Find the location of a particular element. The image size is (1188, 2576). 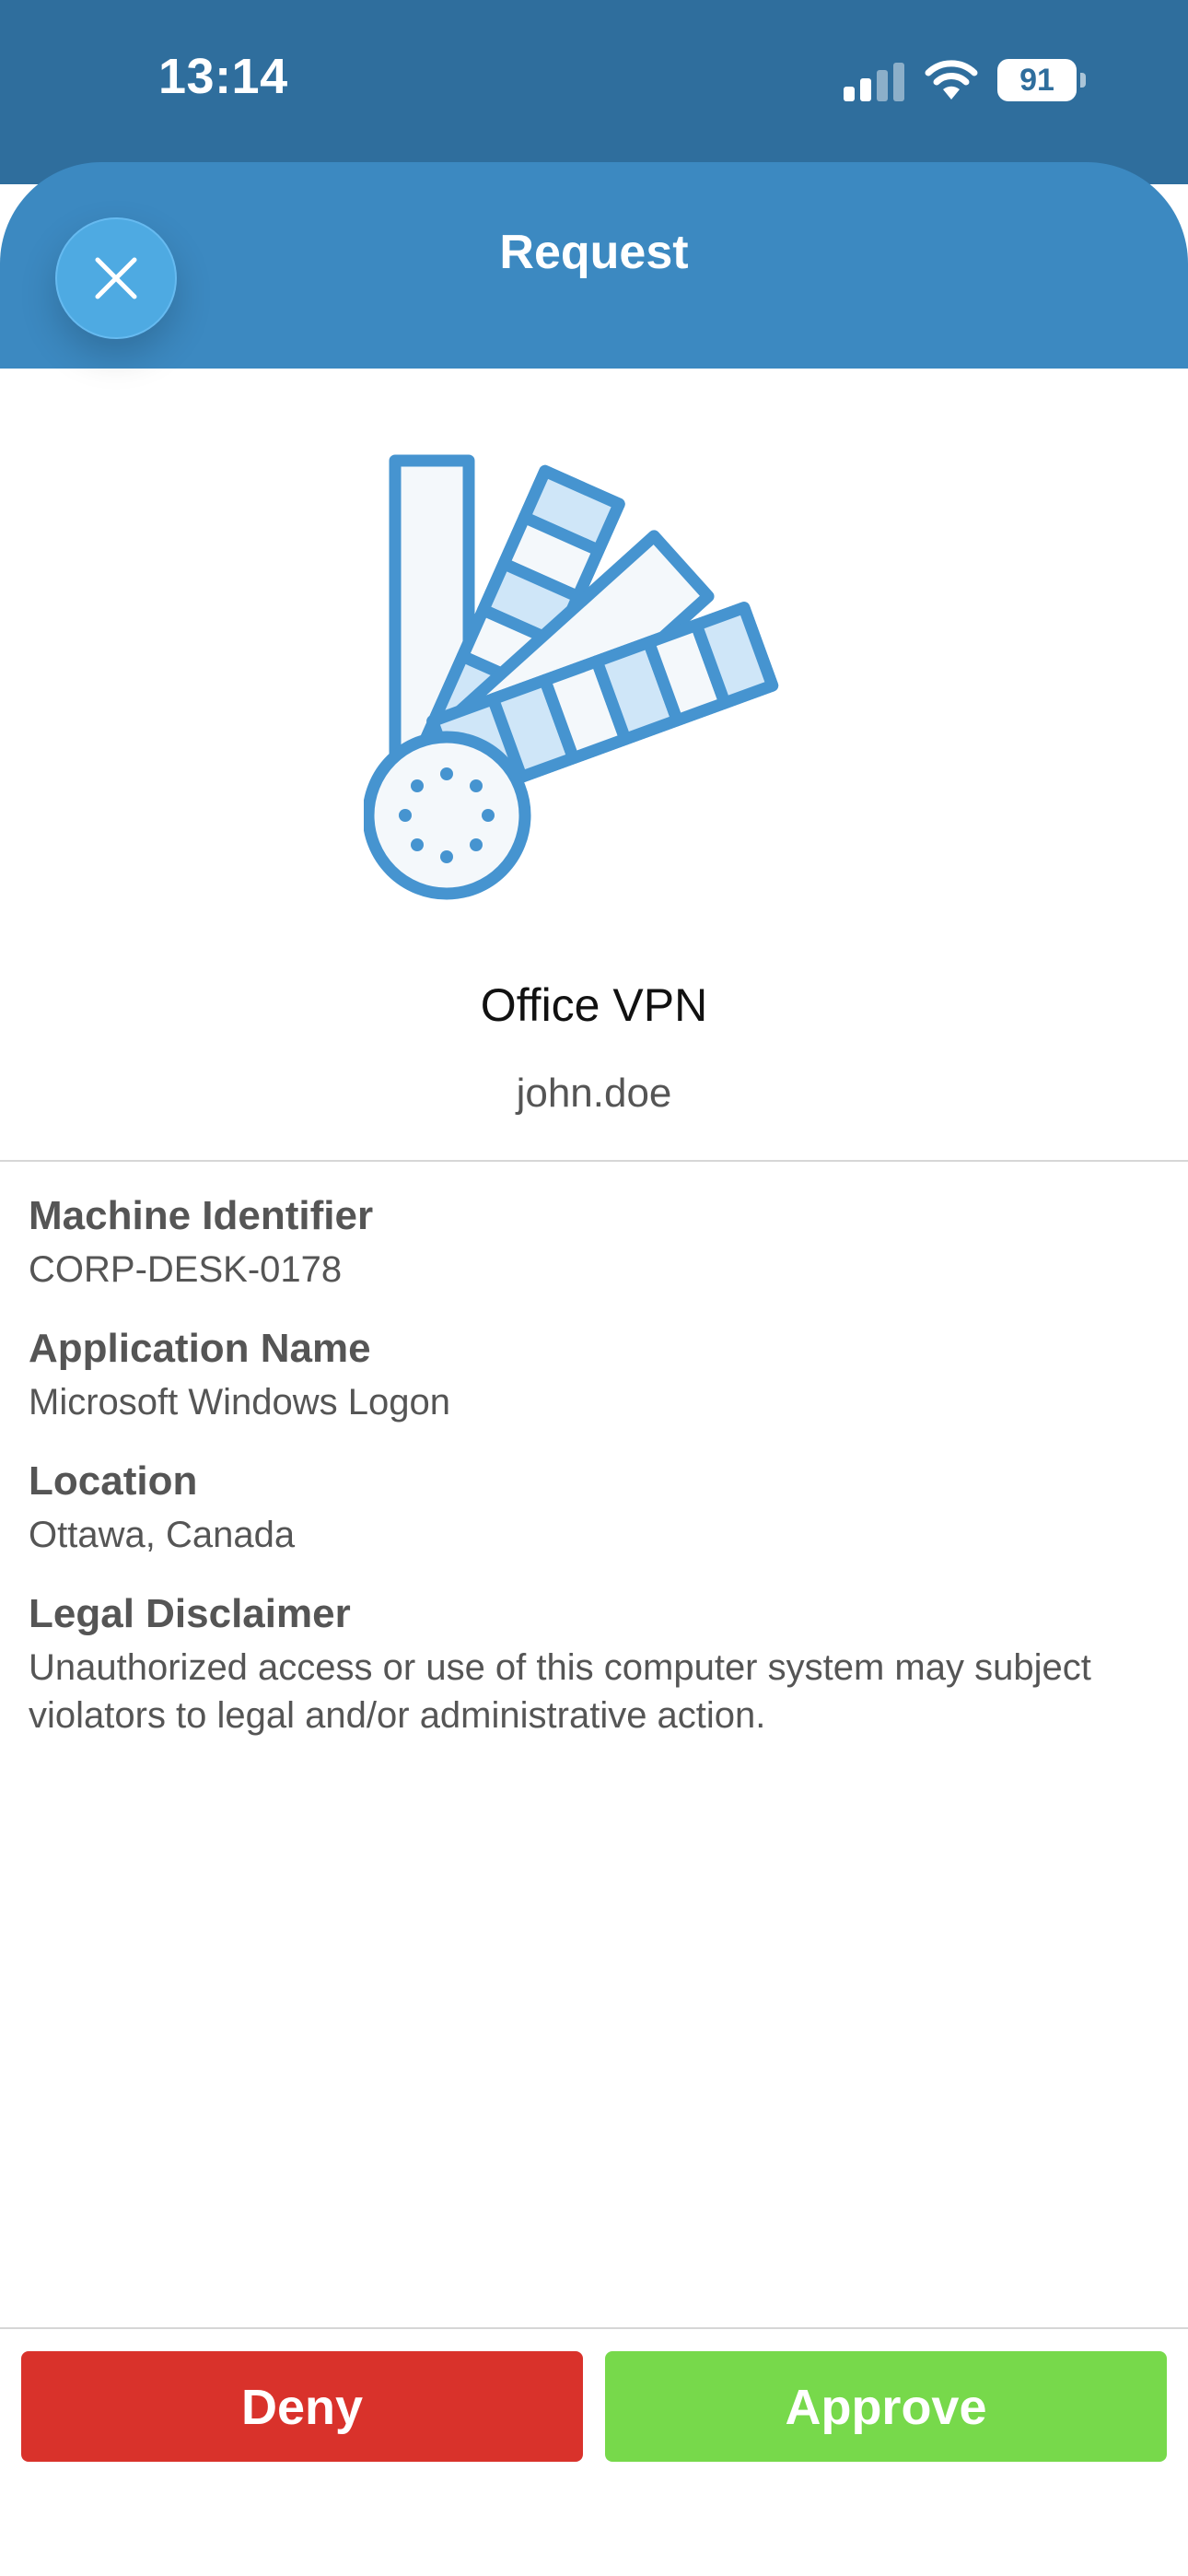

detail-value: CORP-DESK-0178 is located at coordinates (186, 1269).